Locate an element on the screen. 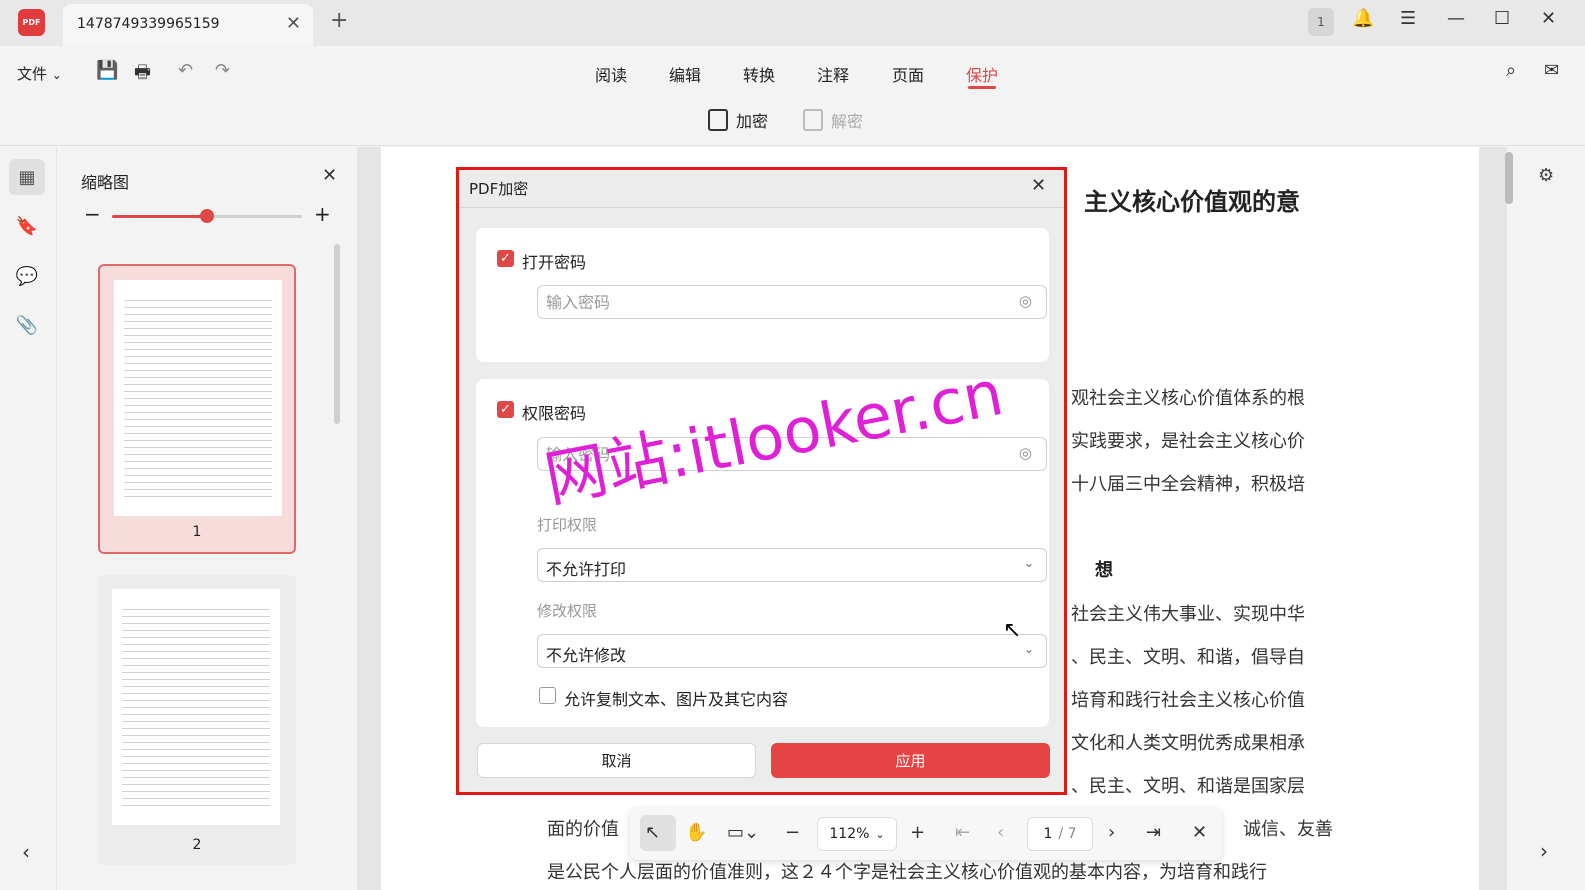 The width and height of the screenshot is (1585, 890). print-icon: 🖶 is located at coordinates (142, 75).